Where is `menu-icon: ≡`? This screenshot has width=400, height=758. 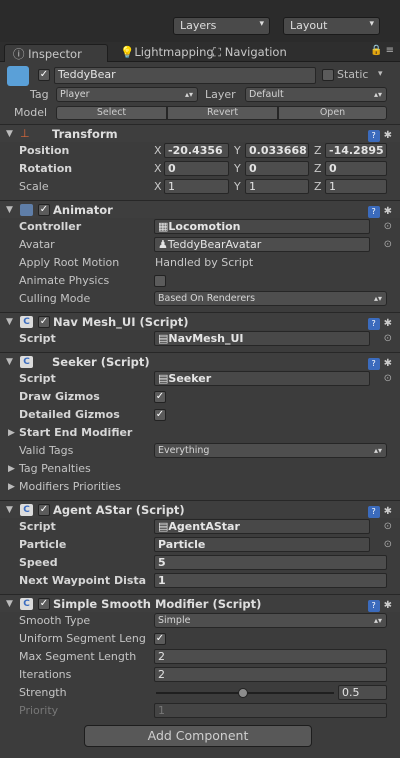 menu-icon: ≡ is located at coordinates (390, 50).